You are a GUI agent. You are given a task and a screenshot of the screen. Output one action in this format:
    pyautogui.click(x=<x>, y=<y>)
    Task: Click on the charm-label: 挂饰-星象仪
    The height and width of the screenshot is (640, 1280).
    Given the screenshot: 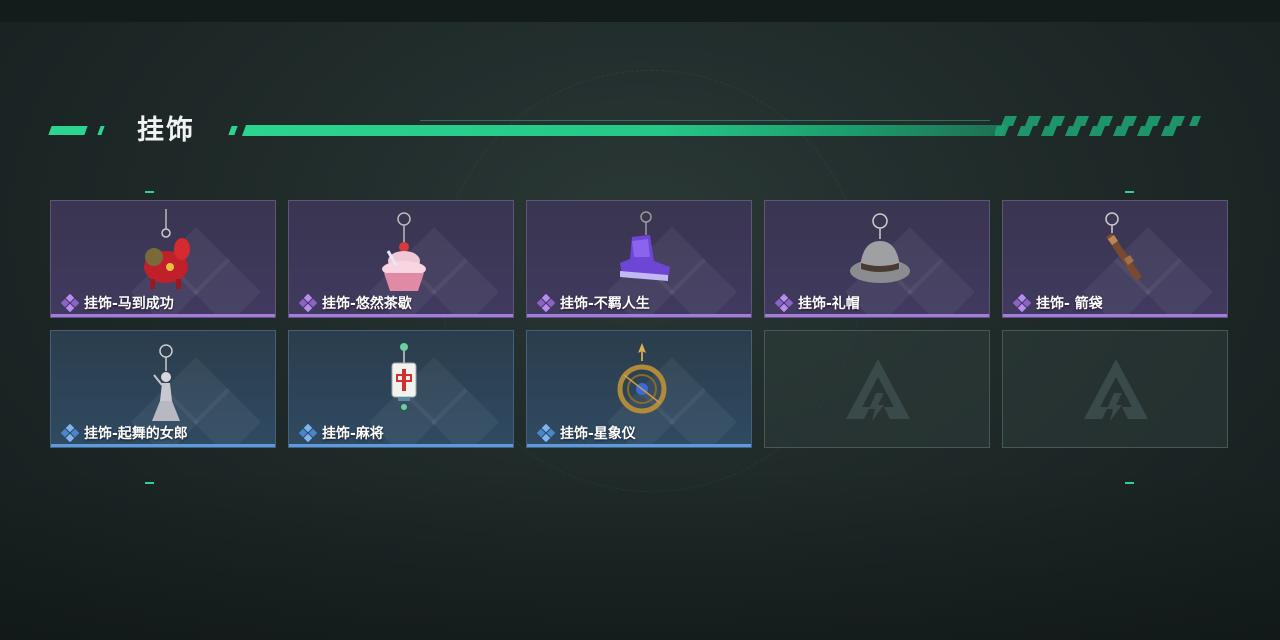 What is the action you would take?
    pyautogui.click(x=586, y=433)
    